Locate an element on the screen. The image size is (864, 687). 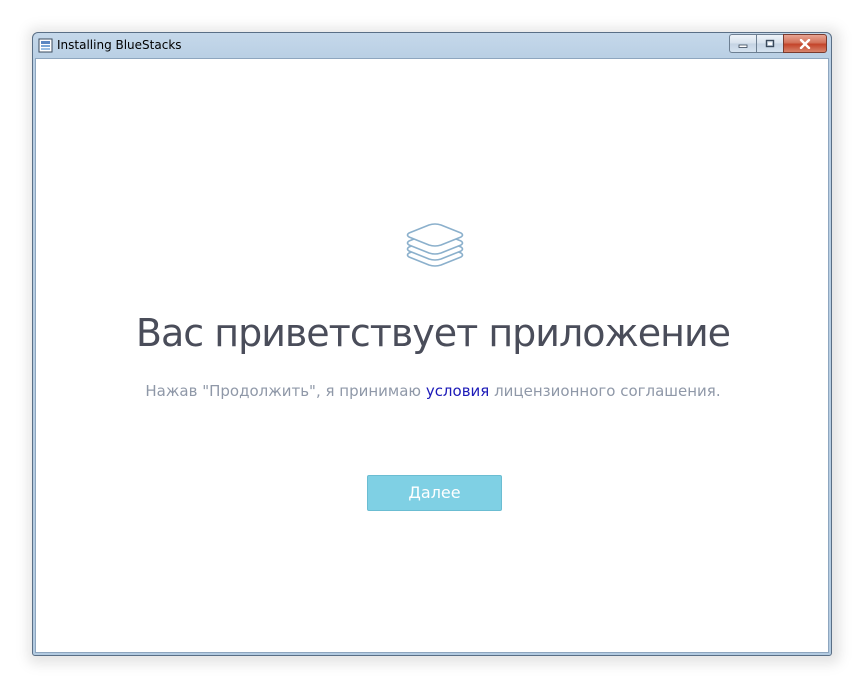
license-terms-link: условия is located at coordinates (458, 391).